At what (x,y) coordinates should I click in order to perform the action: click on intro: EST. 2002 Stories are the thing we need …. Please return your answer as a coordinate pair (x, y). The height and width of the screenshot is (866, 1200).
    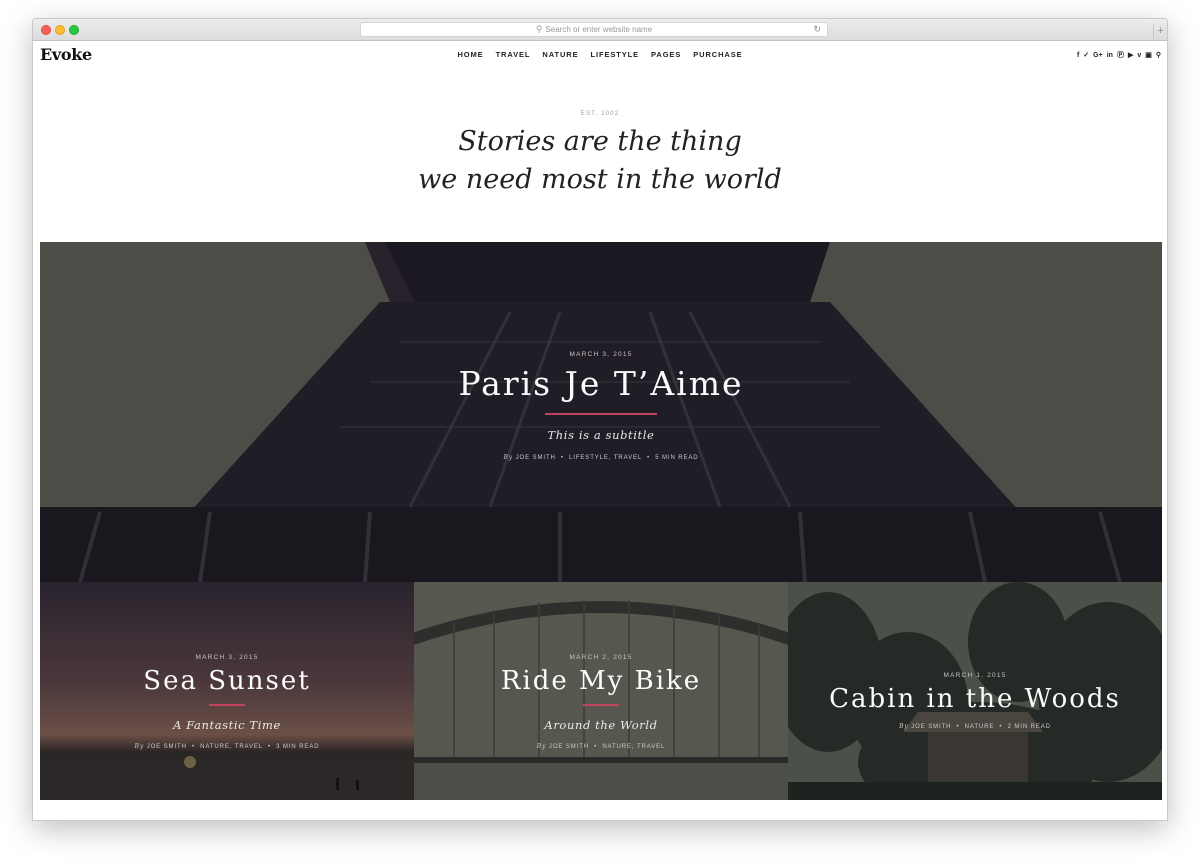
    Looking at the image, I should click on (600, 155).